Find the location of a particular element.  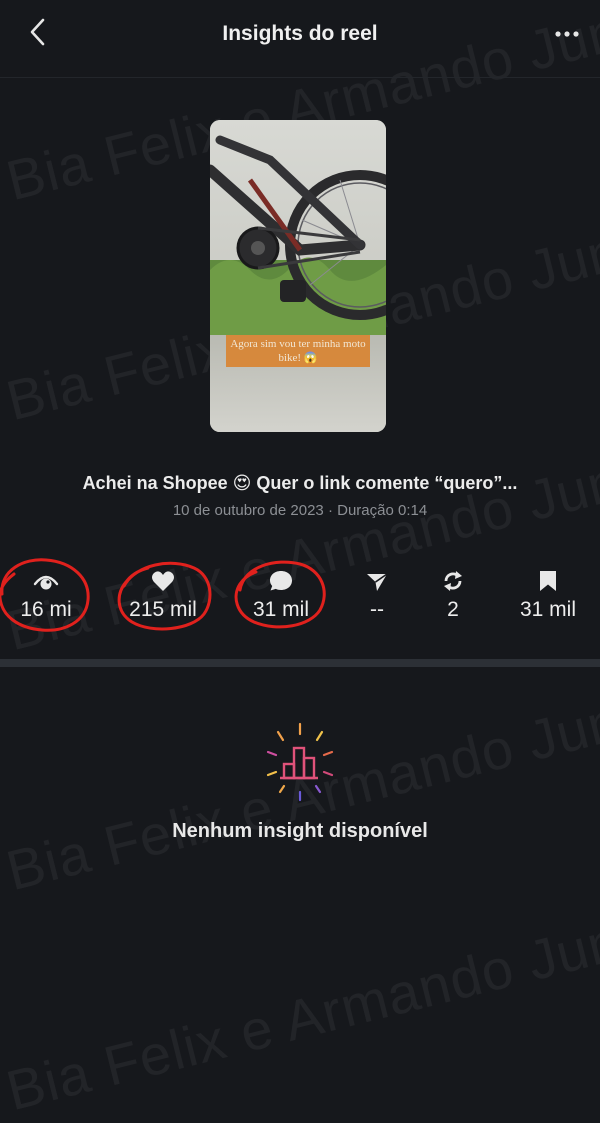

stat-saves: 31 mil is located at coordinates (548, 600).